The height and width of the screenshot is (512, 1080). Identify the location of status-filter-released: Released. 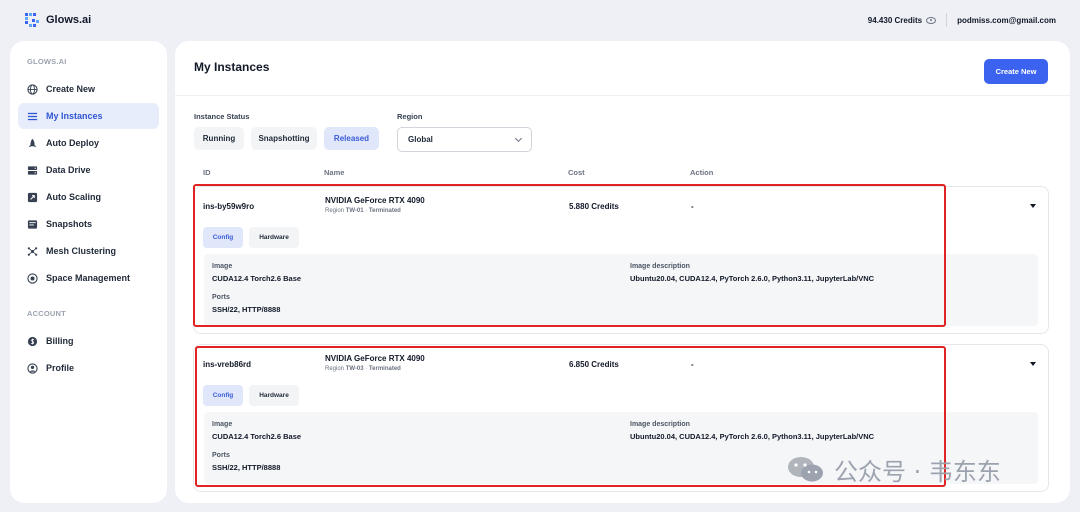
(351, 138).